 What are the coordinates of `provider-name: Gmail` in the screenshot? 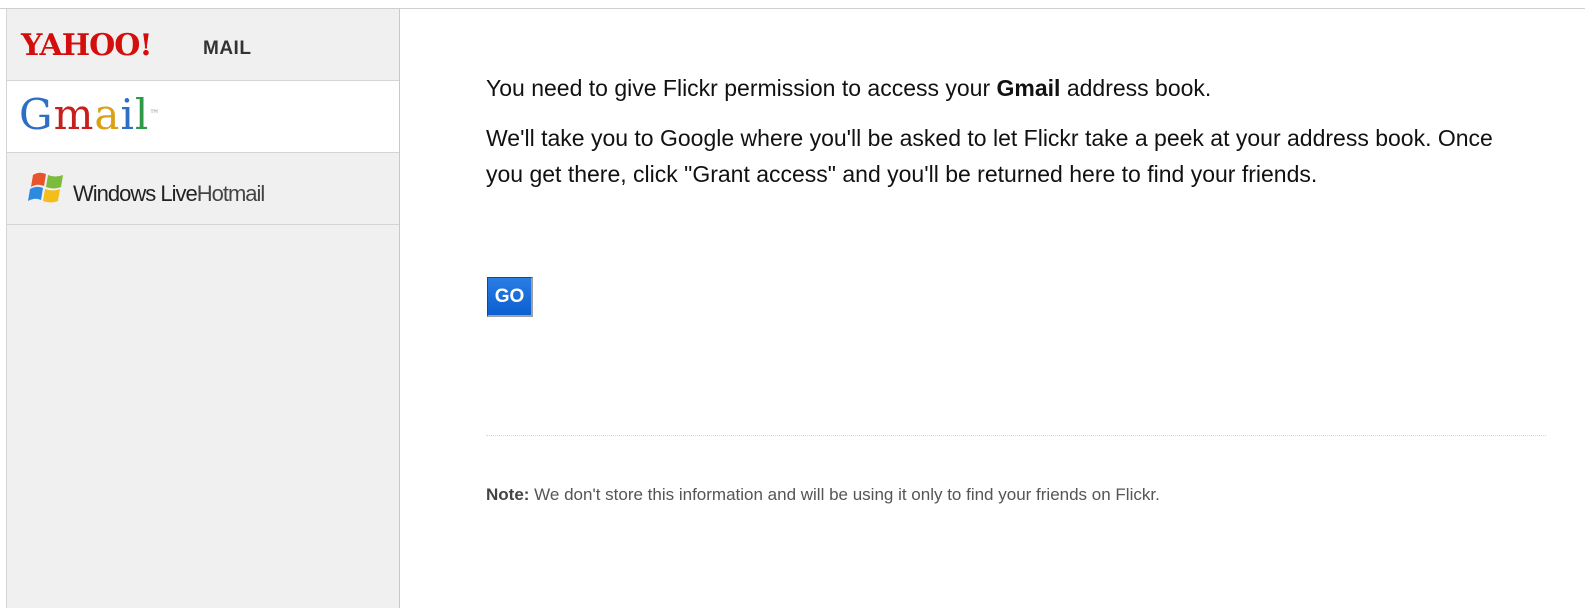 It's located at (1028, 88).